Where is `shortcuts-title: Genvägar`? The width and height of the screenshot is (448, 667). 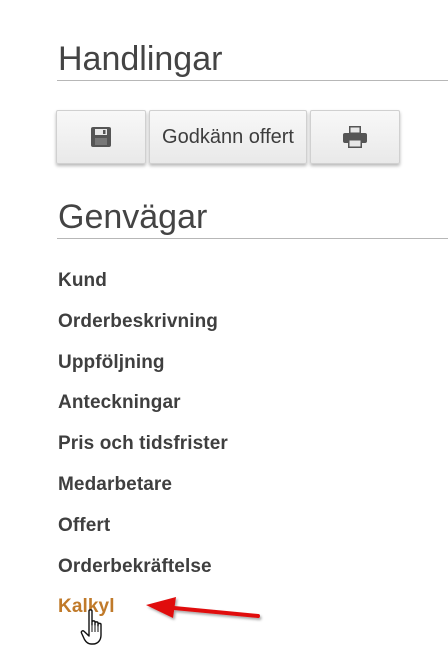 shortcuts-title: Genvägar is located at coordinates (133, 217).